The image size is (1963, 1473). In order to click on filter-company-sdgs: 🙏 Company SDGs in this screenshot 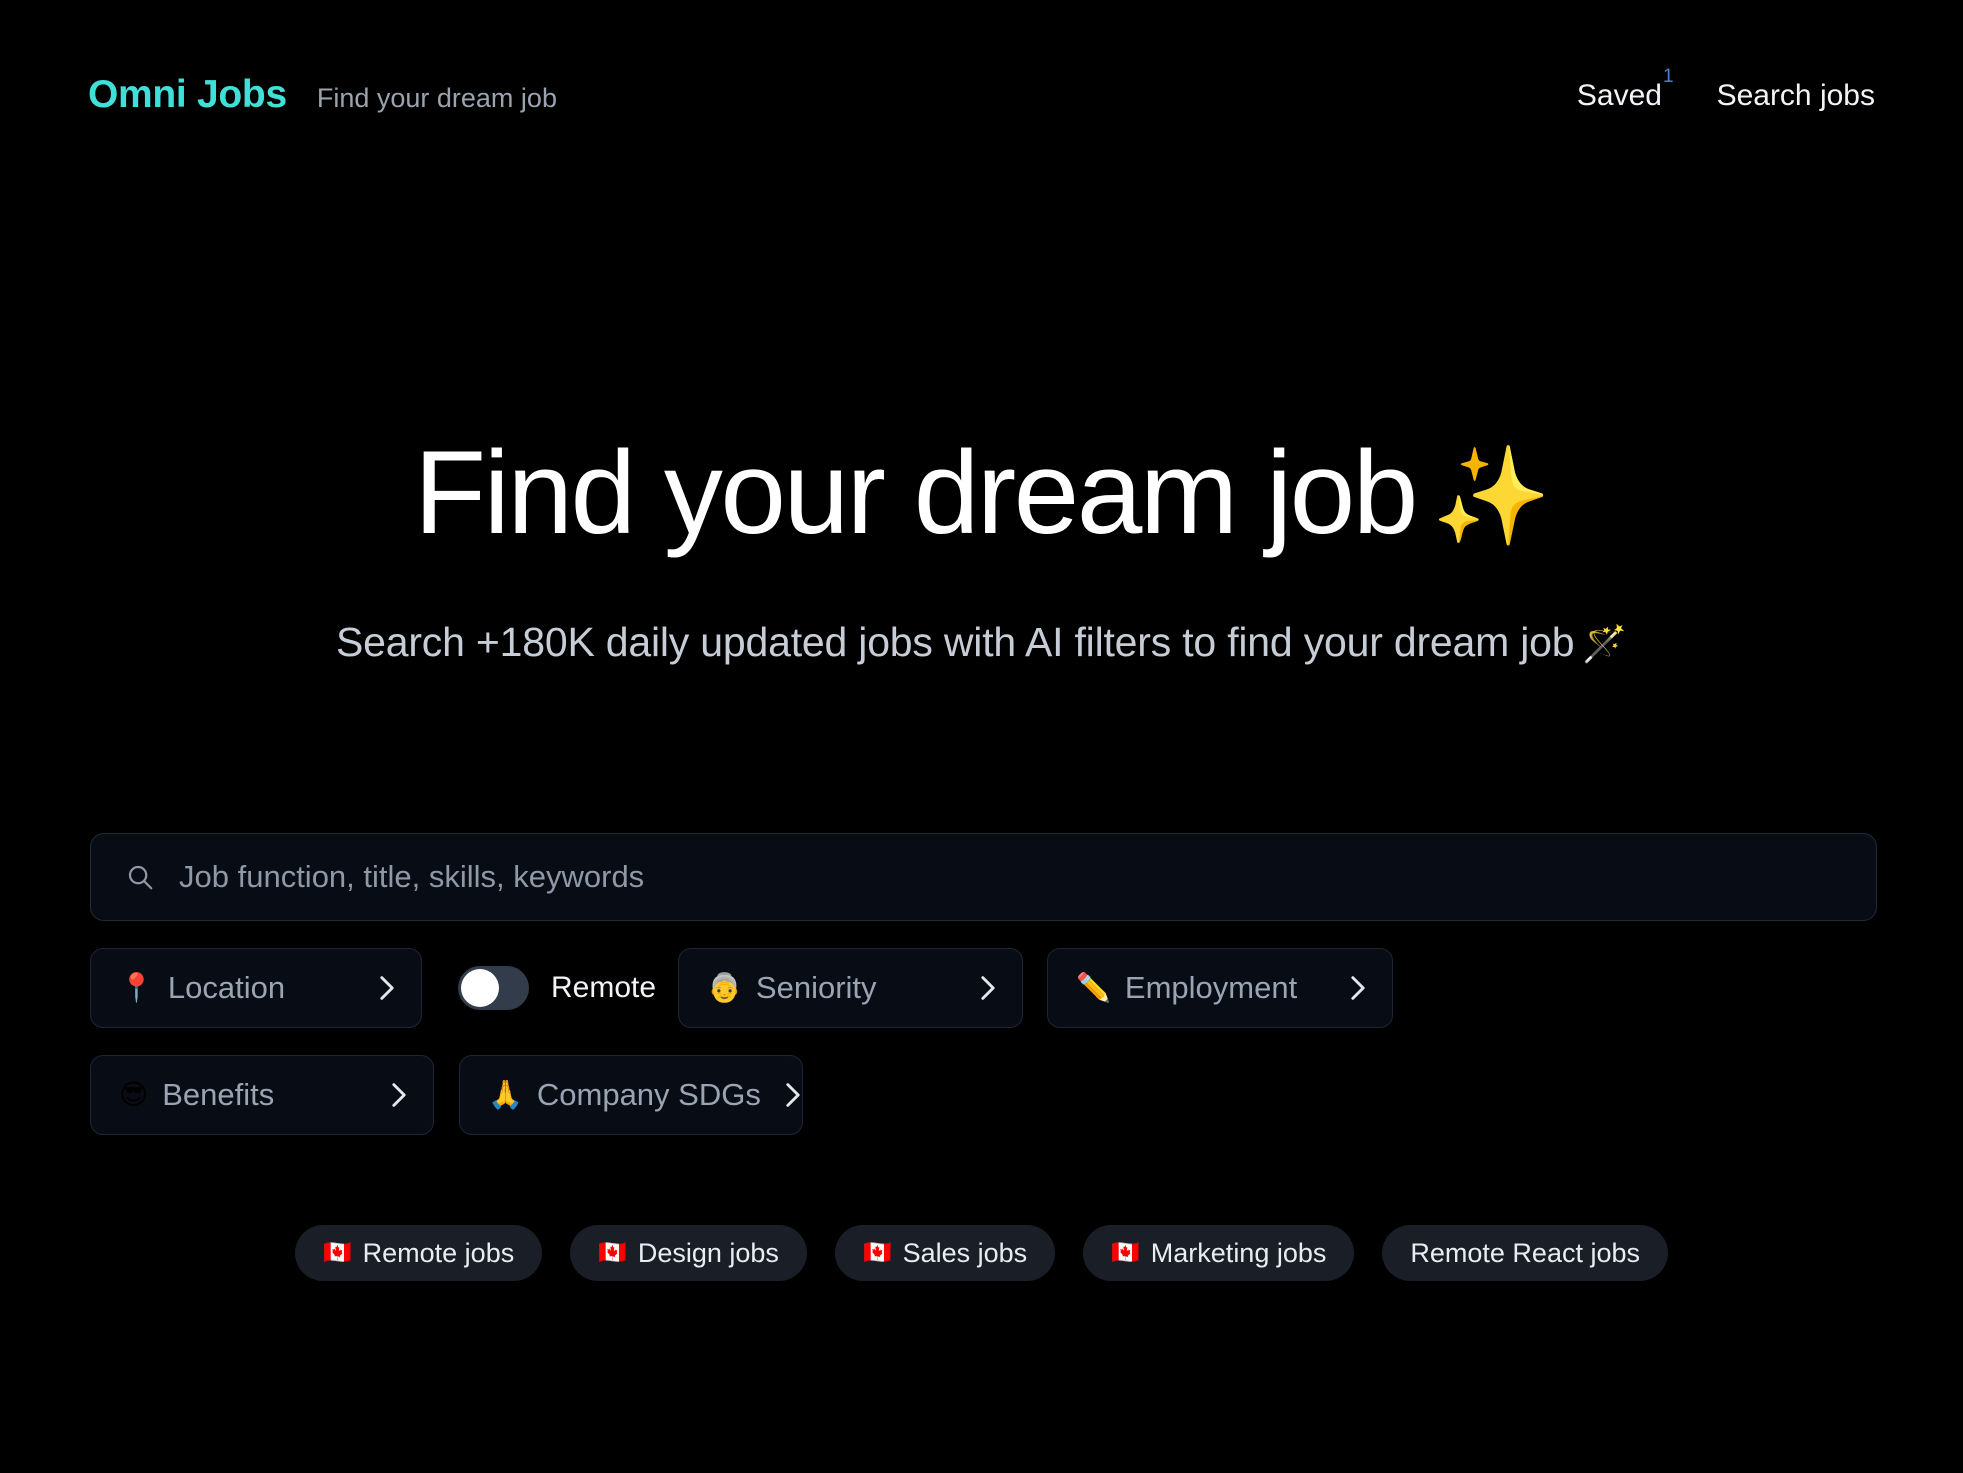, I will do `click(631, 1095)`.